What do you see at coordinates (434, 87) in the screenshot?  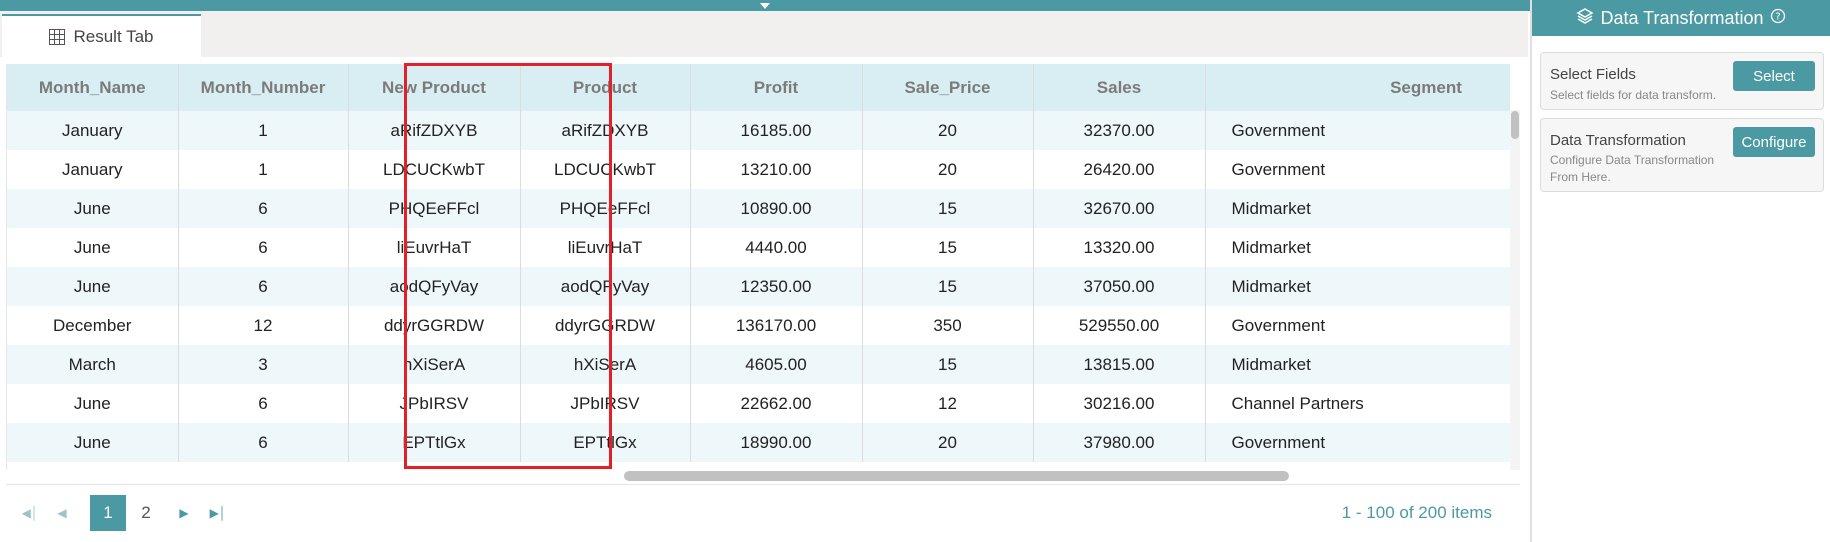 I see `column-header: New Product` at bounding box center [434, 87].